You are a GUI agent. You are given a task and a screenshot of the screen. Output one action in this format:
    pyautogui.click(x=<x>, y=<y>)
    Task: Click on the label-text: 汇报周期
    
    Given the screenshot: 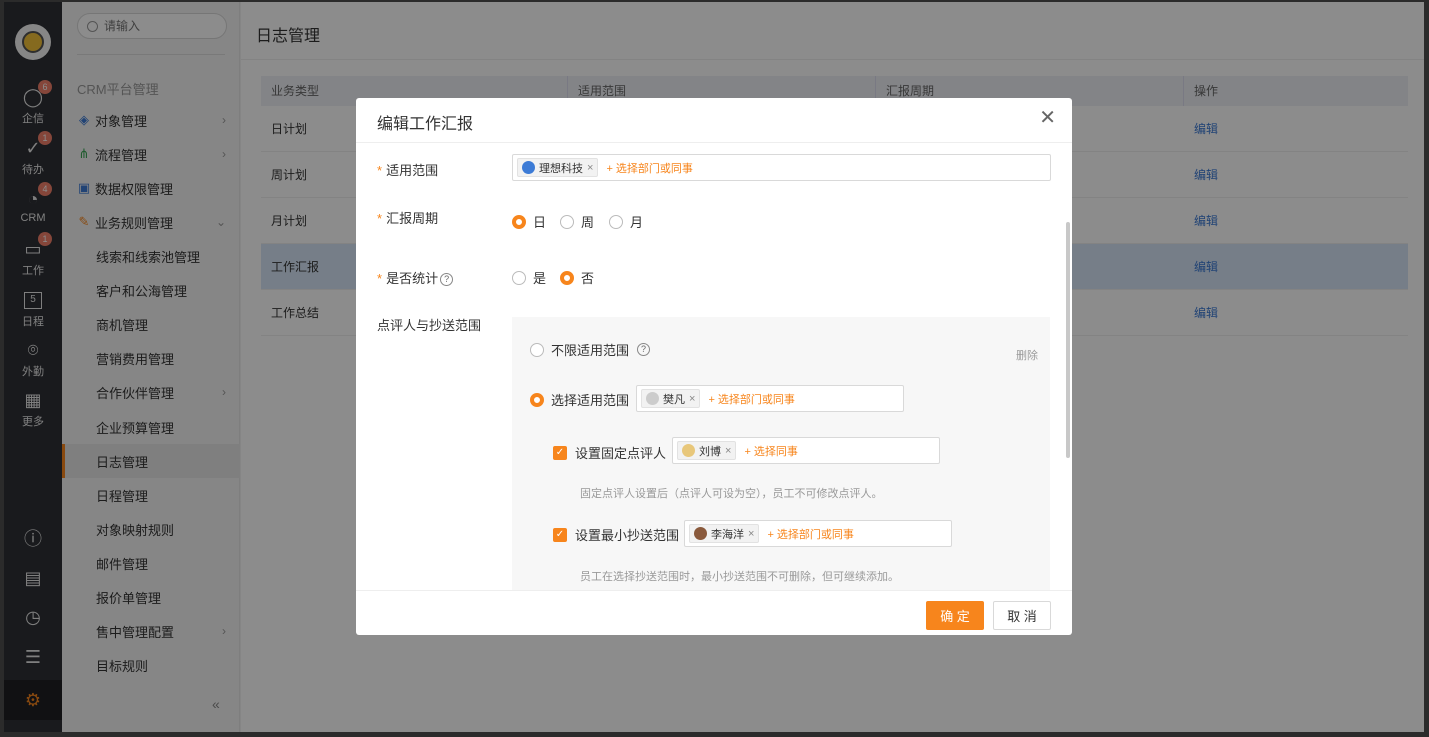 What is the action you would take?
    pyautogui.click(x=412, y=218)
    